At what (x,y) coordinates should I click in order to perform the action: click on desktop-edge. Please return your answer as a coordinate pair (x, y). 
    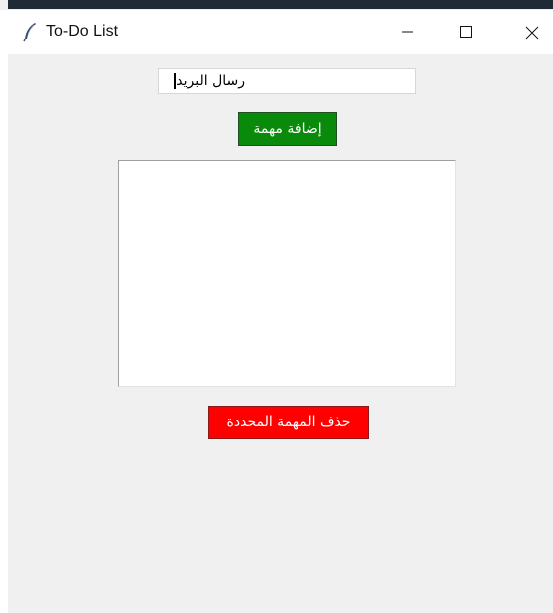
    Looking at the image, I should click on (276, 5).